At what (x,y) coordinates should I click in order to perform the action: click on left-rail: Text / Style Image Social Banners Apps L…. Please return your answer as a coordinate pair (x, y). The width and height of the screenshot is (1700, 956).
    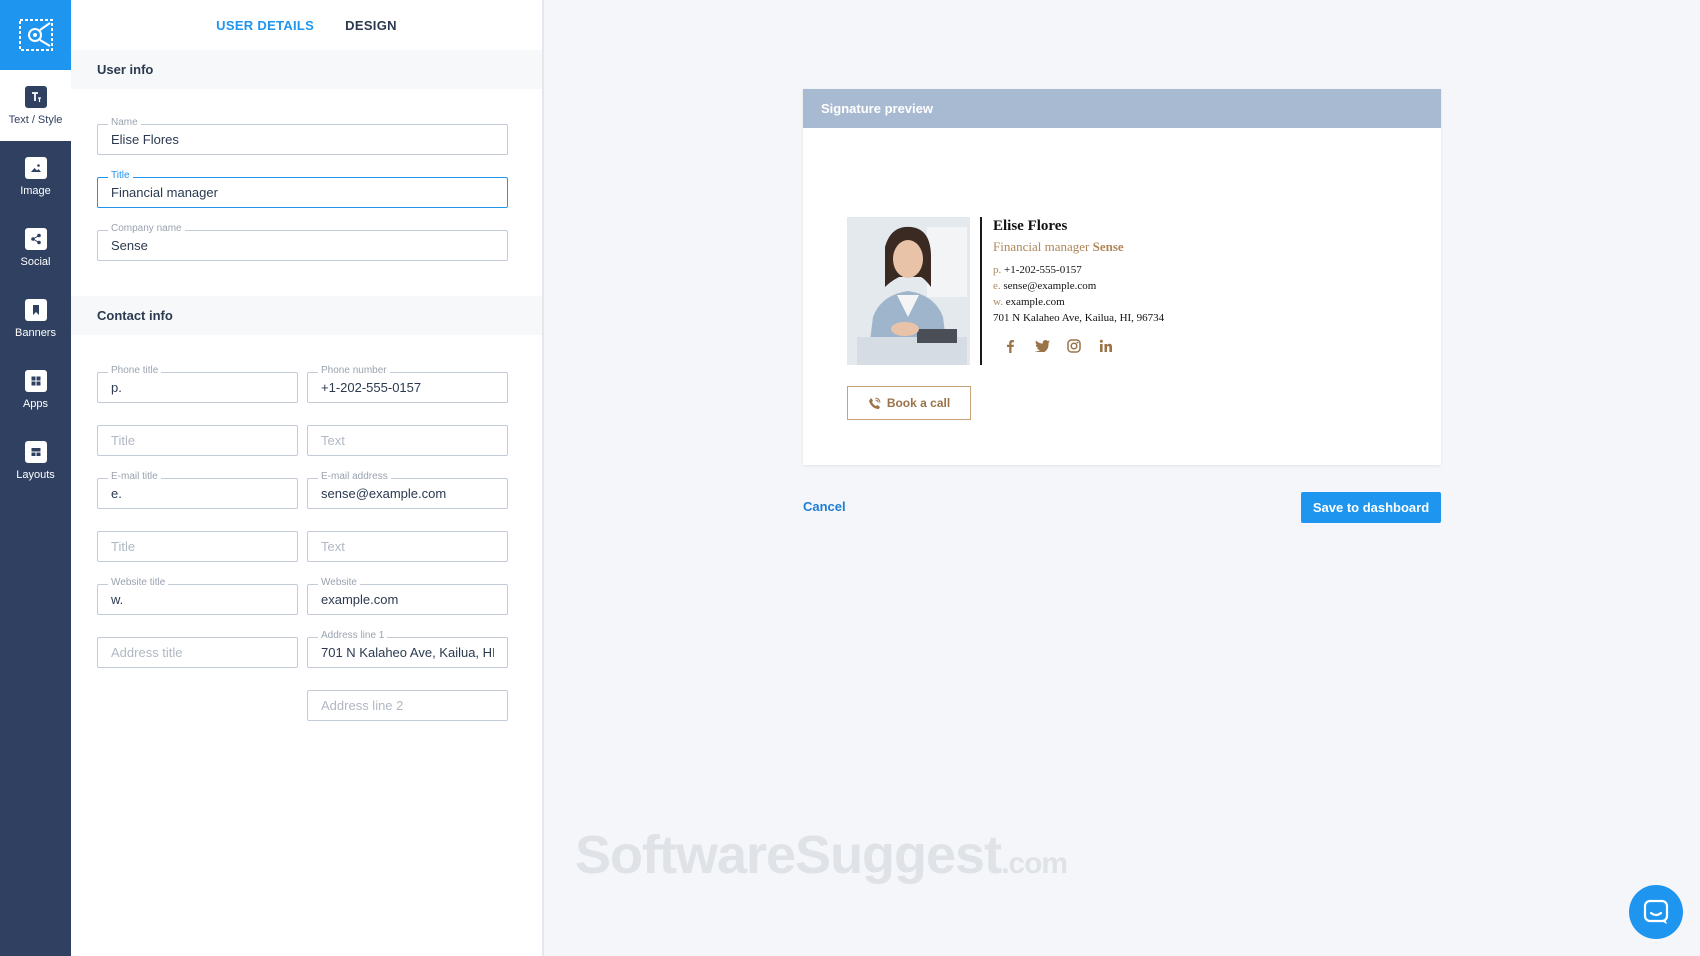
    Looking at the image, I should click on (35, 478).